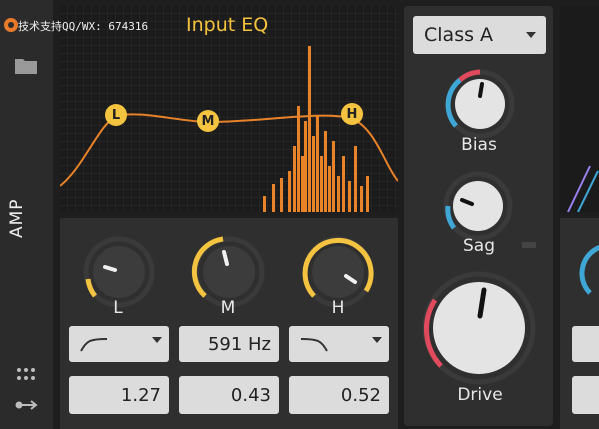 This screenshot has width=599, height=429. What do you see at coordinates (479, 246) in the screenshot?
I see `sag-knob-label: Sag` at bounding box center [479, 246].